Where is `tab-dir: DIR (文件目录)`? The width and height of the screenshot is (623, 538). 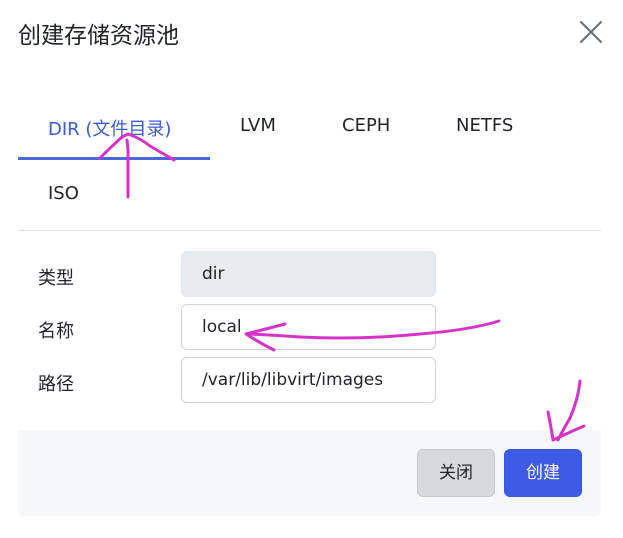 tab-dir: DIR (文件目录) is located at coordinates (109, 128).